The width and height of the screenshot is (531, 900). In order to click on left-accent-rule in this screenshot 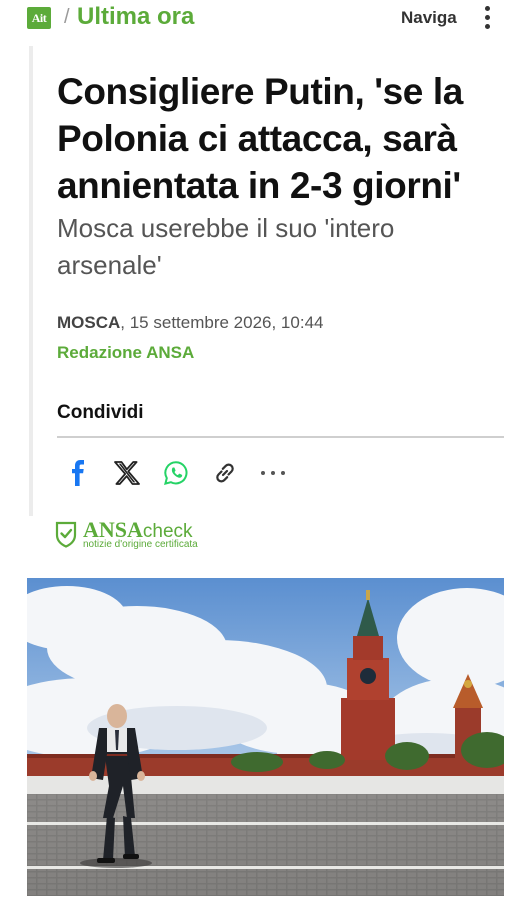, I will do `click(31, 281)`.